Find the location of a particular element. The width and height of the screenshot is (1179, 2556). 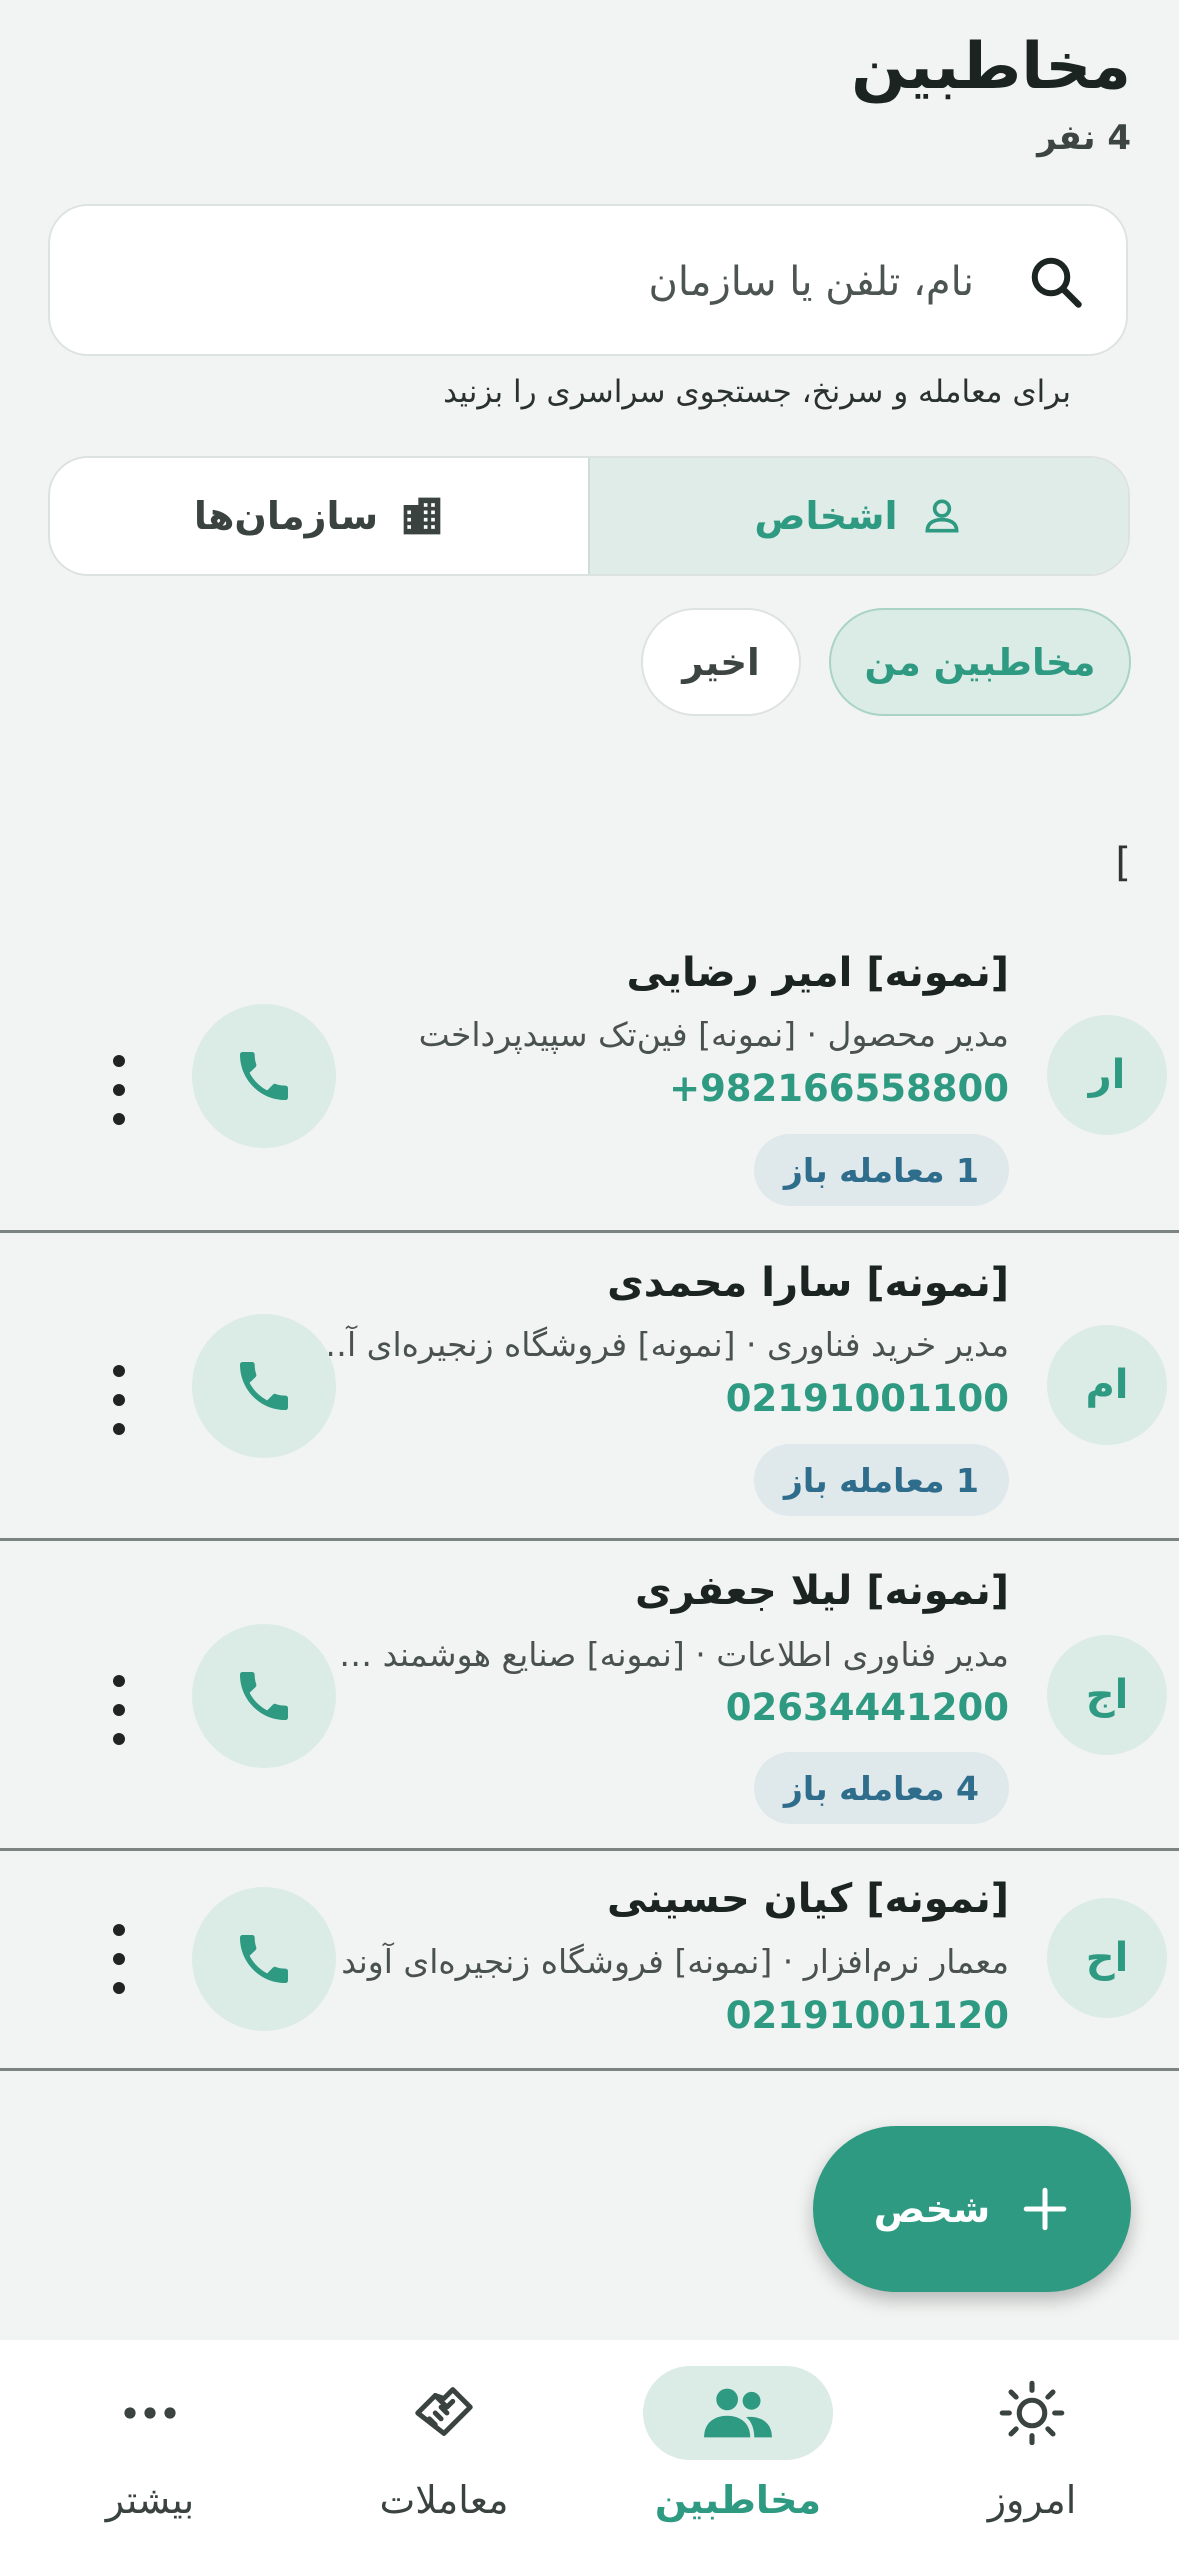

nav-contacts: مخاطبین is located at coordinates (738, 2448).